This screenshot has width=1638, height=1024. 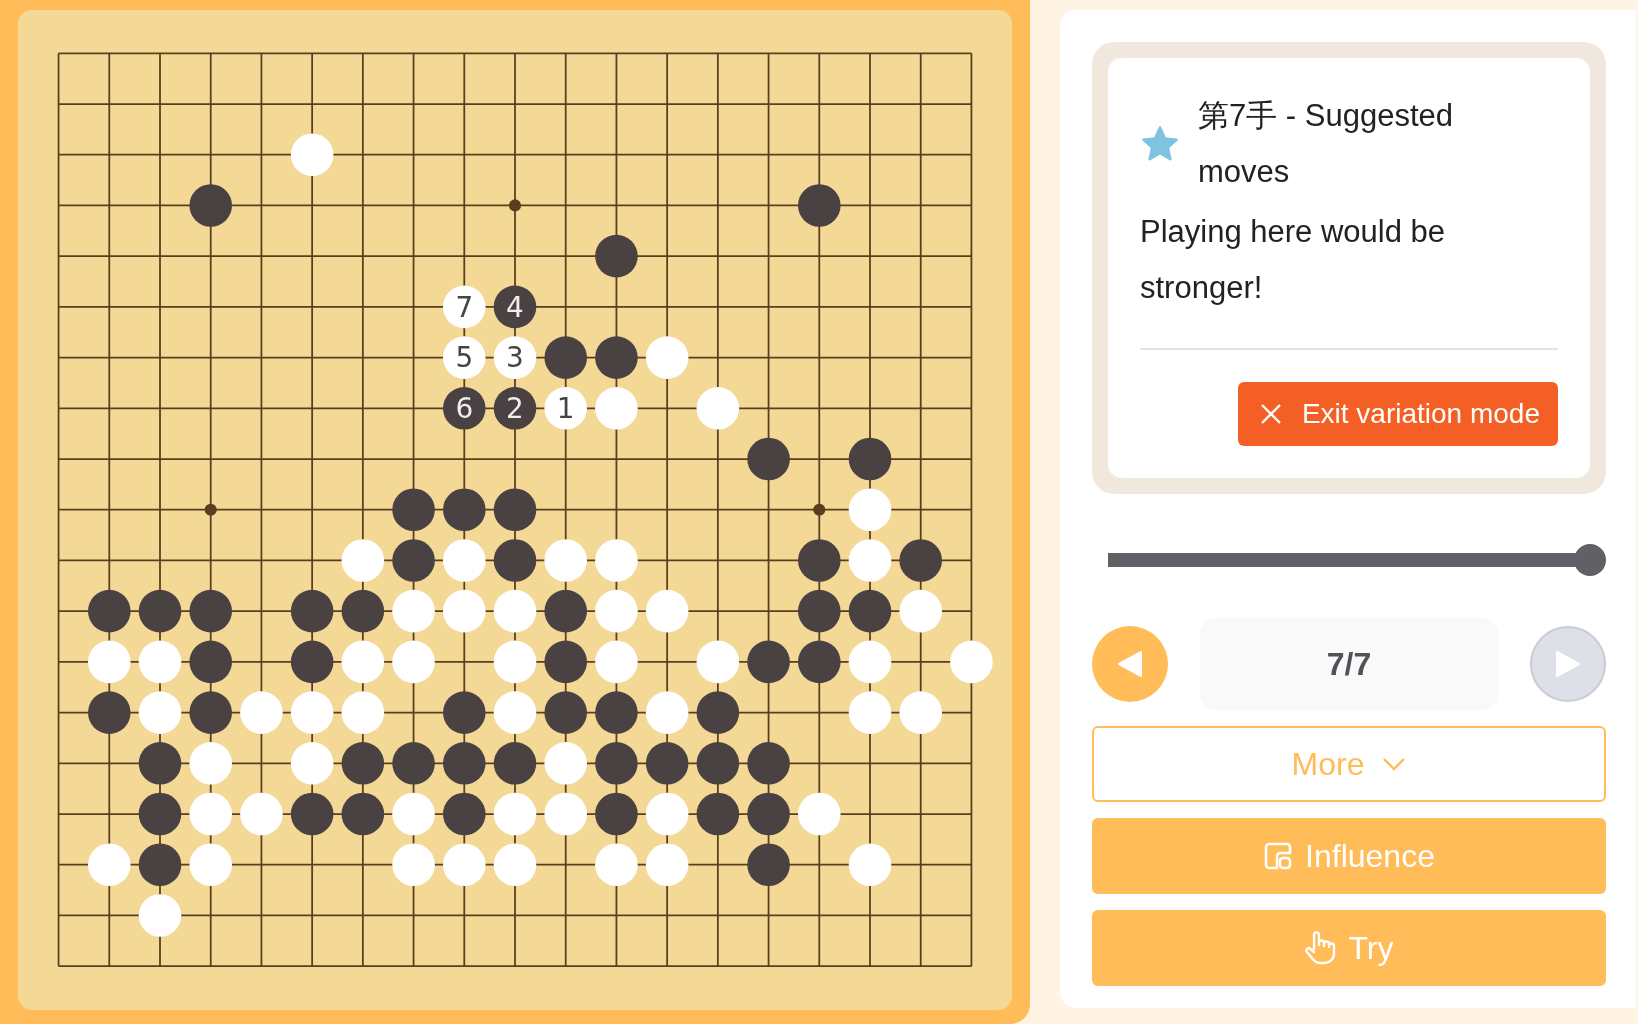 What do you see at coordinates (1349, 664) in the screenshot?
I see `move-counter: 7/7` at bounding box center [1349, 664].